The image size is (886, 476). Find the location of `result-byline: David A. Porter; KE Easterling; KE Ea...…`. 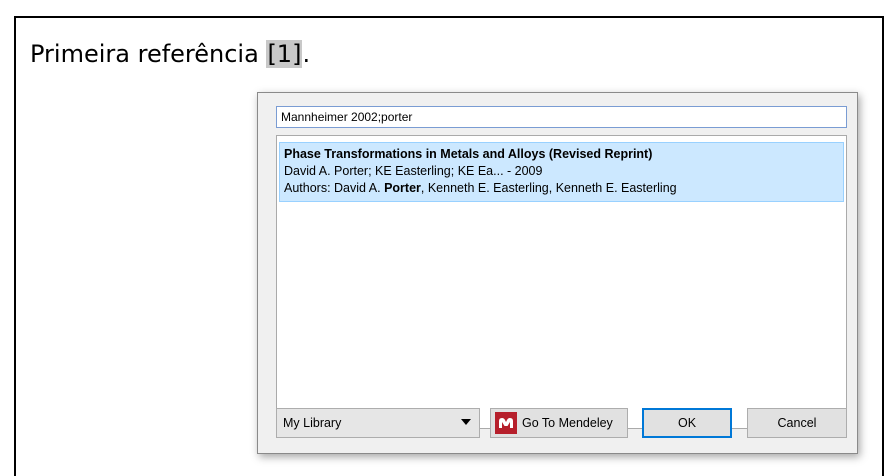

result-byline: David A. Porter; KE Easterling; KE Ea...… is located at coordinates (413, 171).